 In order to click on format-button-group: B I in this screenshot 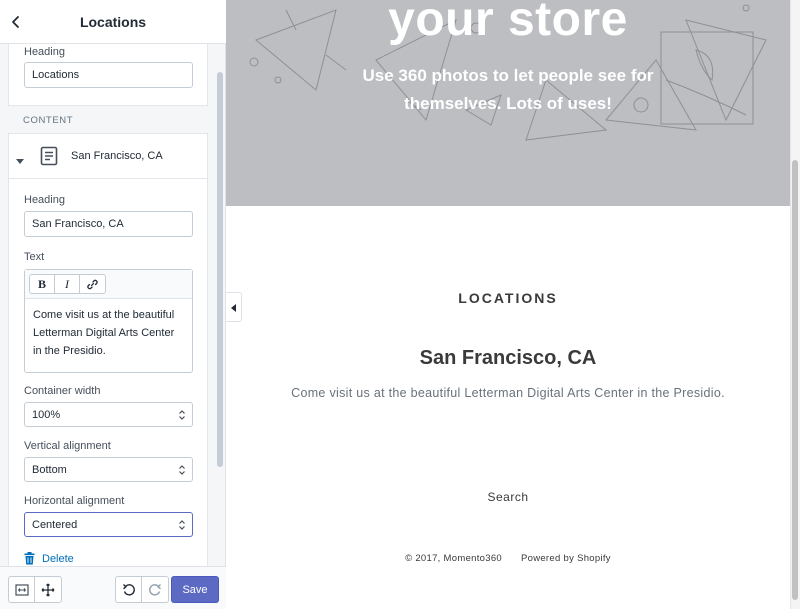, I will do `click(67, 284)`.